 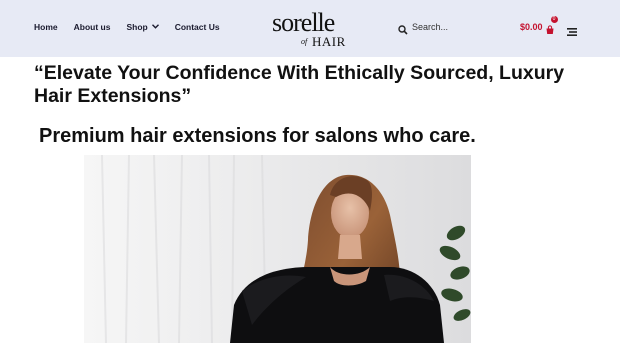 I want to click on nav-contact-label: Contact Us, so click(x=197, y=27).